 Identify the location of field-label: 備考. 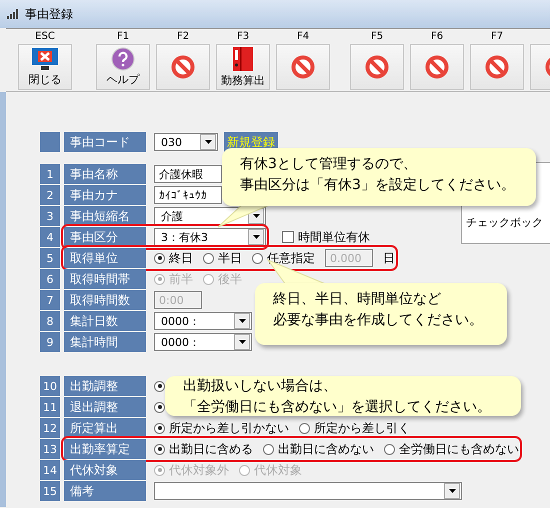
(105, 491).